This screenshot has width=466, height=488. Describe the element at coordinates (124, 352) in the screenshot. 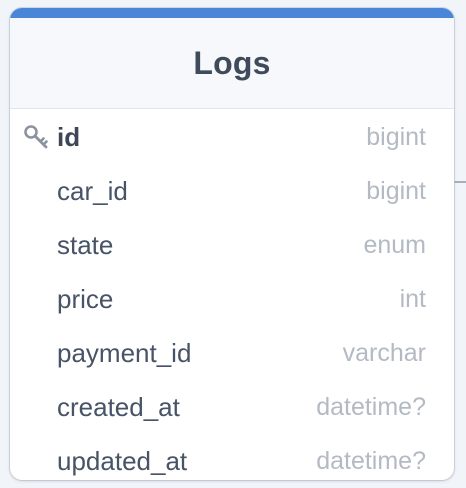

I see `column-name: payment_id` at that location.